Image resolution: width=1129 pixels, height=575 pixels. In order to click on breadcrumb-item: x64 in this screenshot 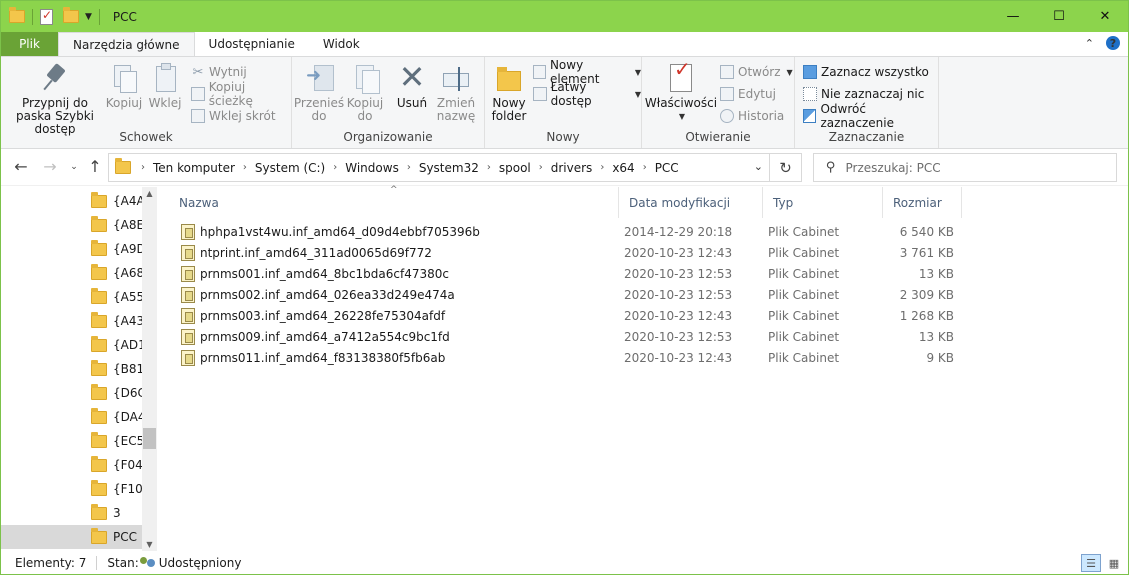, I will do `click(623, 168)`.